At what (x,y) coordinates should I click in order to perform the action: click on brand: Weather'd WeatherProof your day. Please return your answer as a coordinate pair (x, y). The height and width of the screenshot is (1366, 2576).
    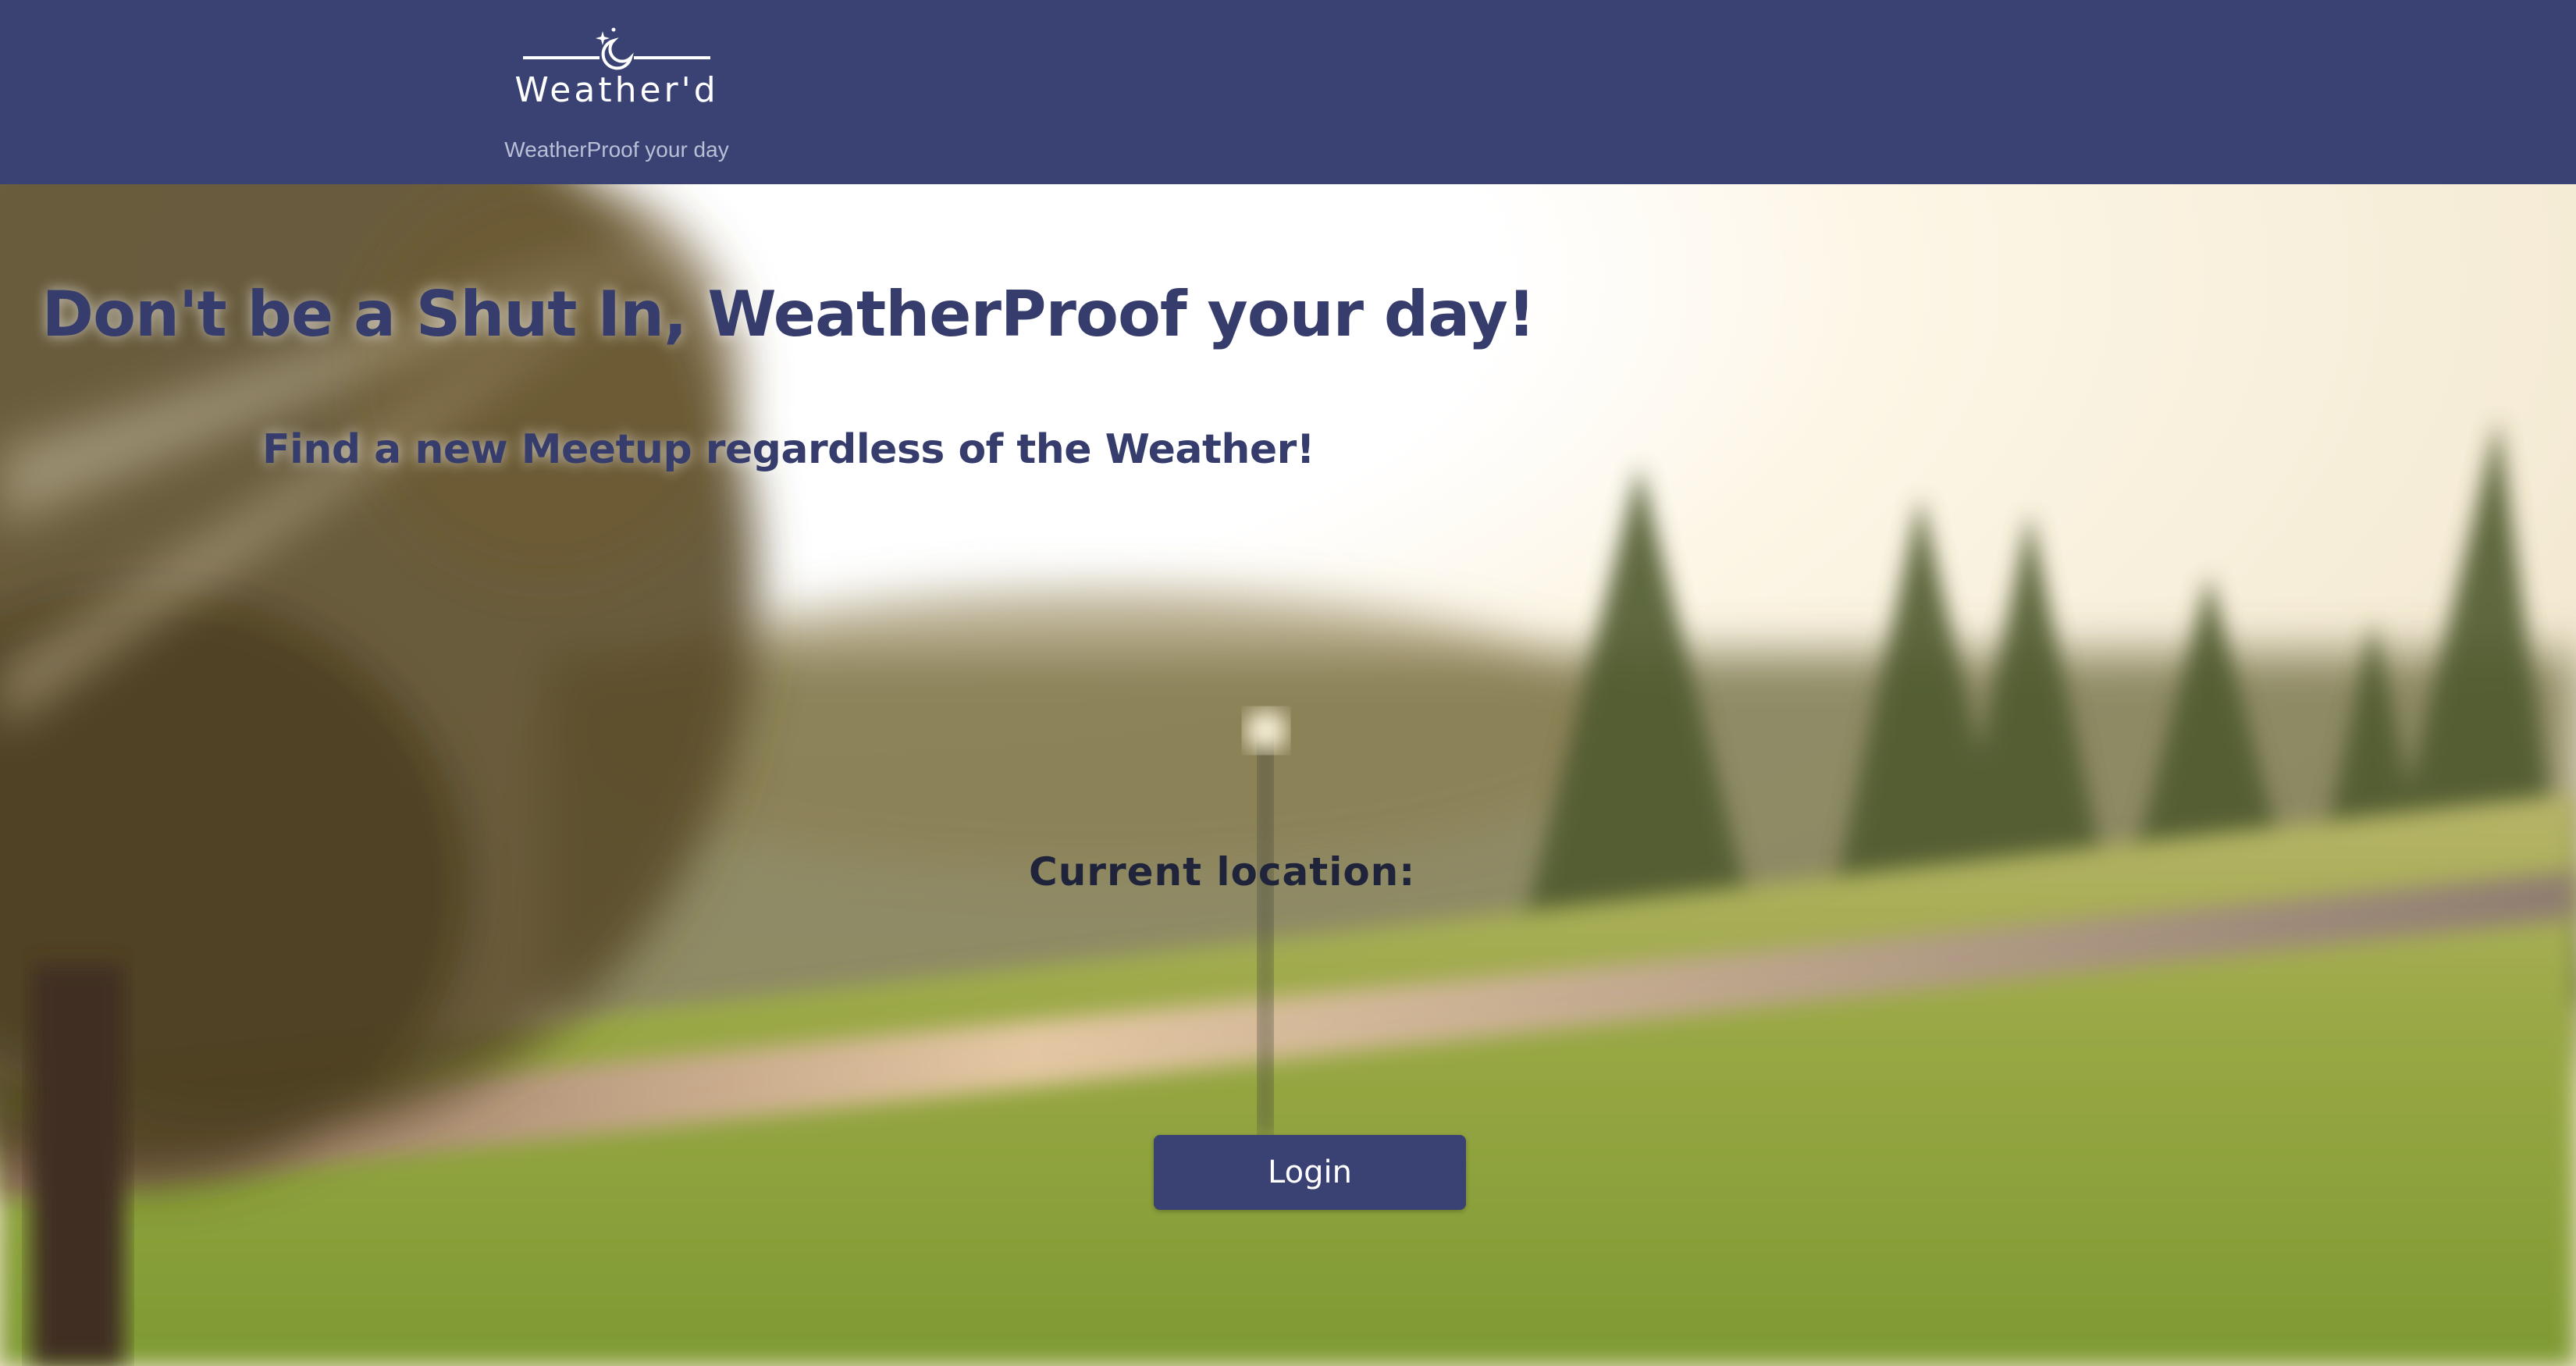
    Looking at the image, I should click on (617, 92).